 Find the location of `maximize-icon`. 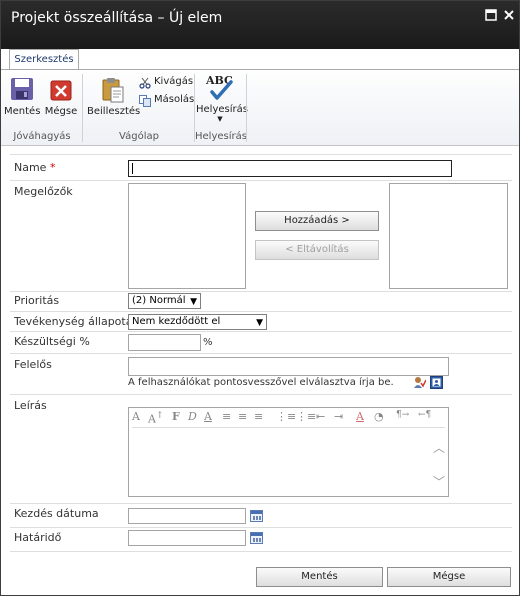

maximize-icon is located at coordinates (491, 15).